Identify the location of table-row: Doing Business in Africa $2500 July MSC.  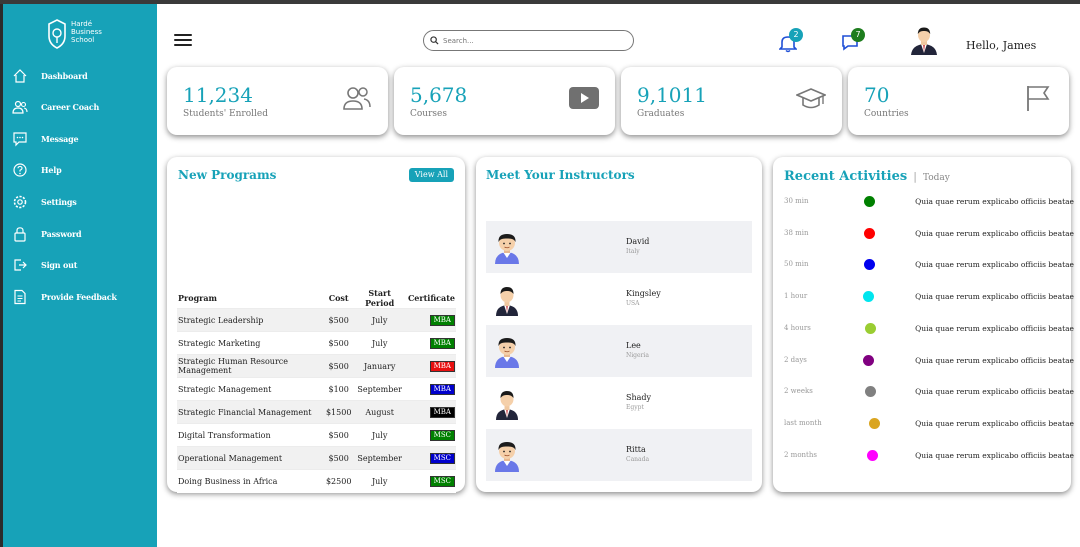
(316, 481).